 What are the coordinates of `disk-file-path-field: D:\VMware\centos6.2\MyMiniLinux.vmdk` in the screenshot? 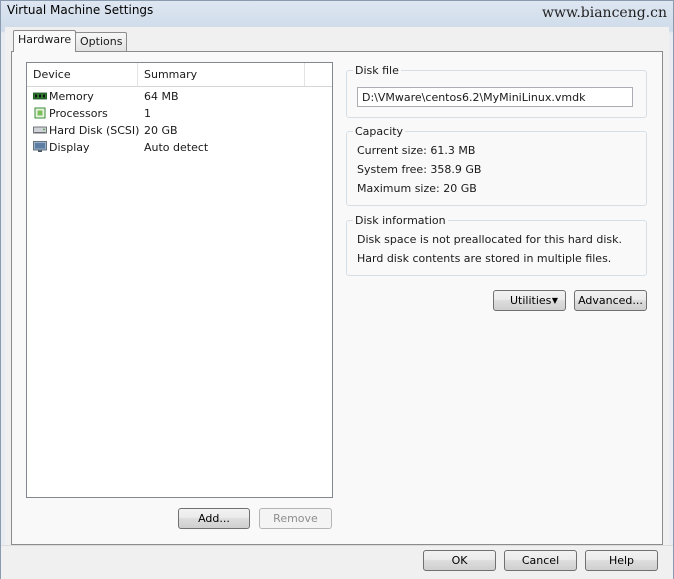 It's located at (495, 97).